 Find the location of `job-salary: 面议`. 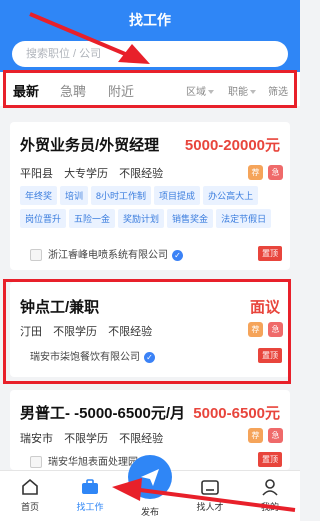

job-salary: 面议 is located at coordinates (264, 307).